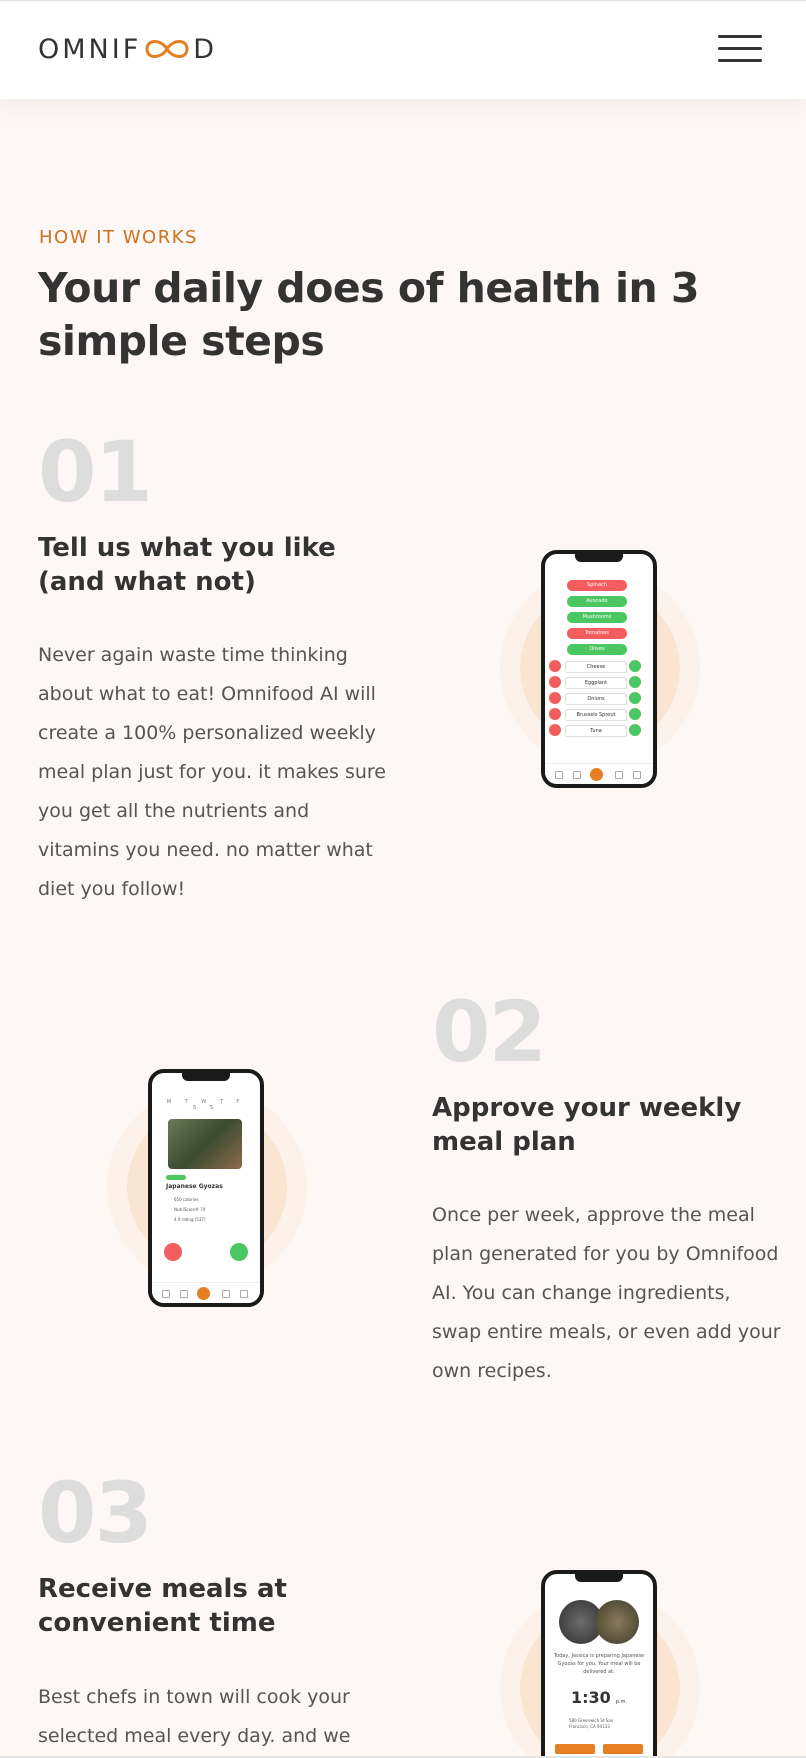 This screenshot has height=1758, width=806. Describe the element at coordinates (587, 1125) in the screenshot. I see `step-title: Approve your weekly meal plan` at that location.